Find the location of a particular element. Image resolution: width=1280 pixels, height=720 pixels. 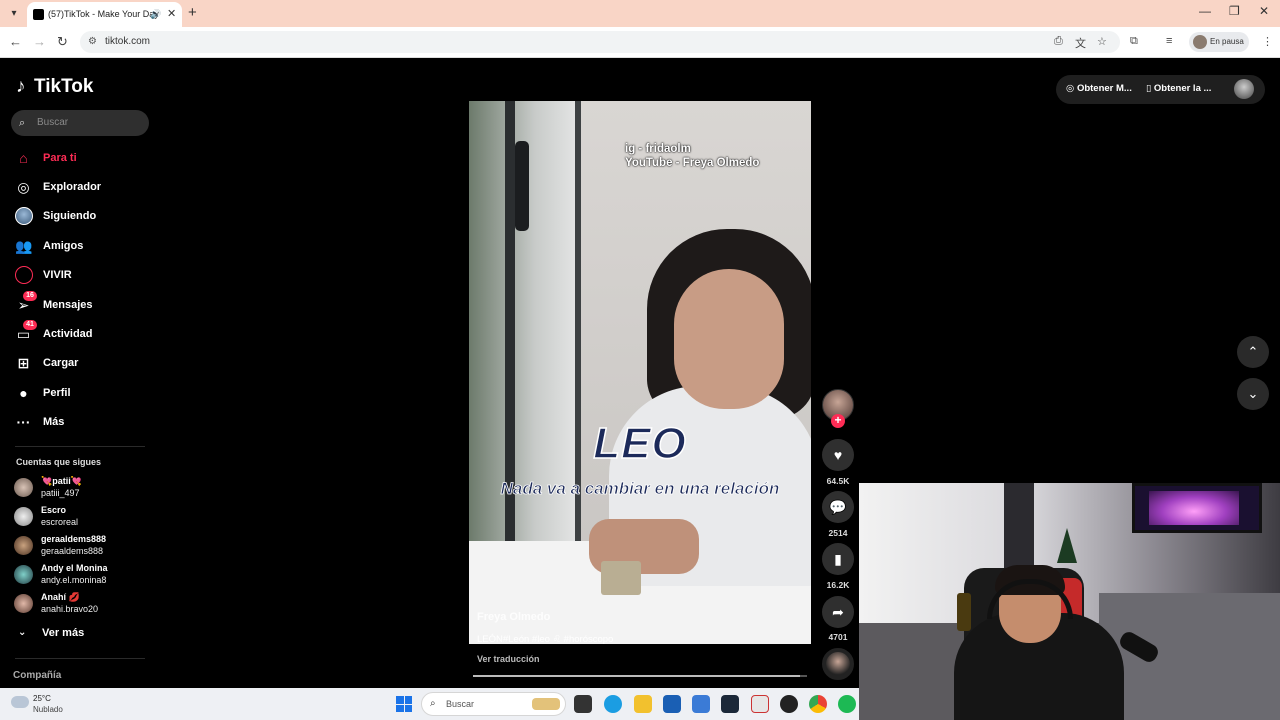

video-author: Freya Olmedo is located at coordinates (513, 617).